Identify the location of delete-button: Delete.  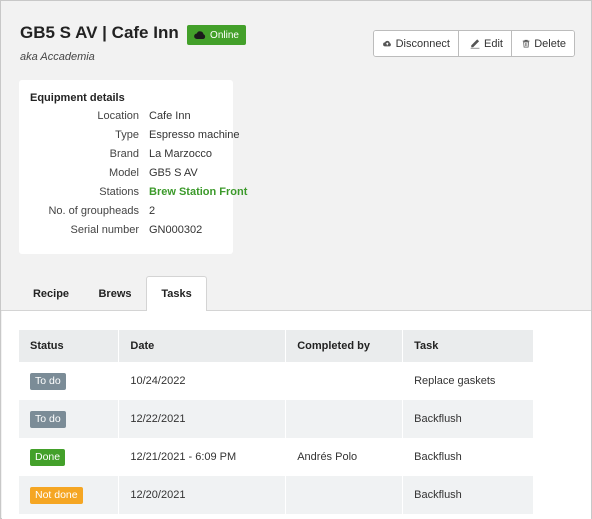
(543, 43).